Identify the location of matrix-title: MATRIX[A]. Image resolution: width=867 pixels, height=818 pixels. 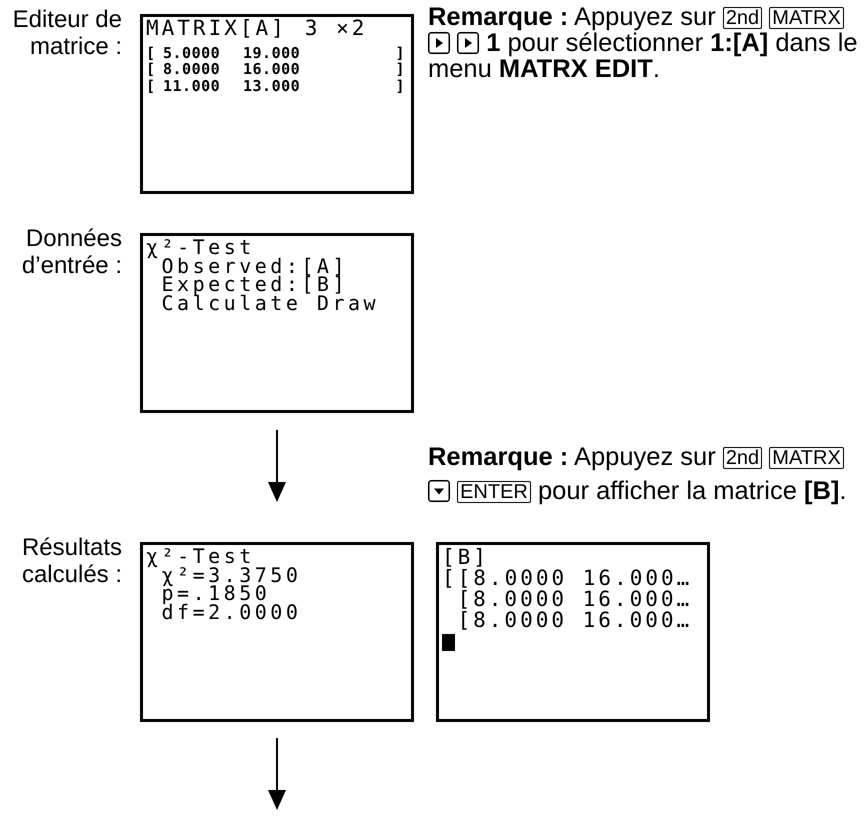
(216, 28).